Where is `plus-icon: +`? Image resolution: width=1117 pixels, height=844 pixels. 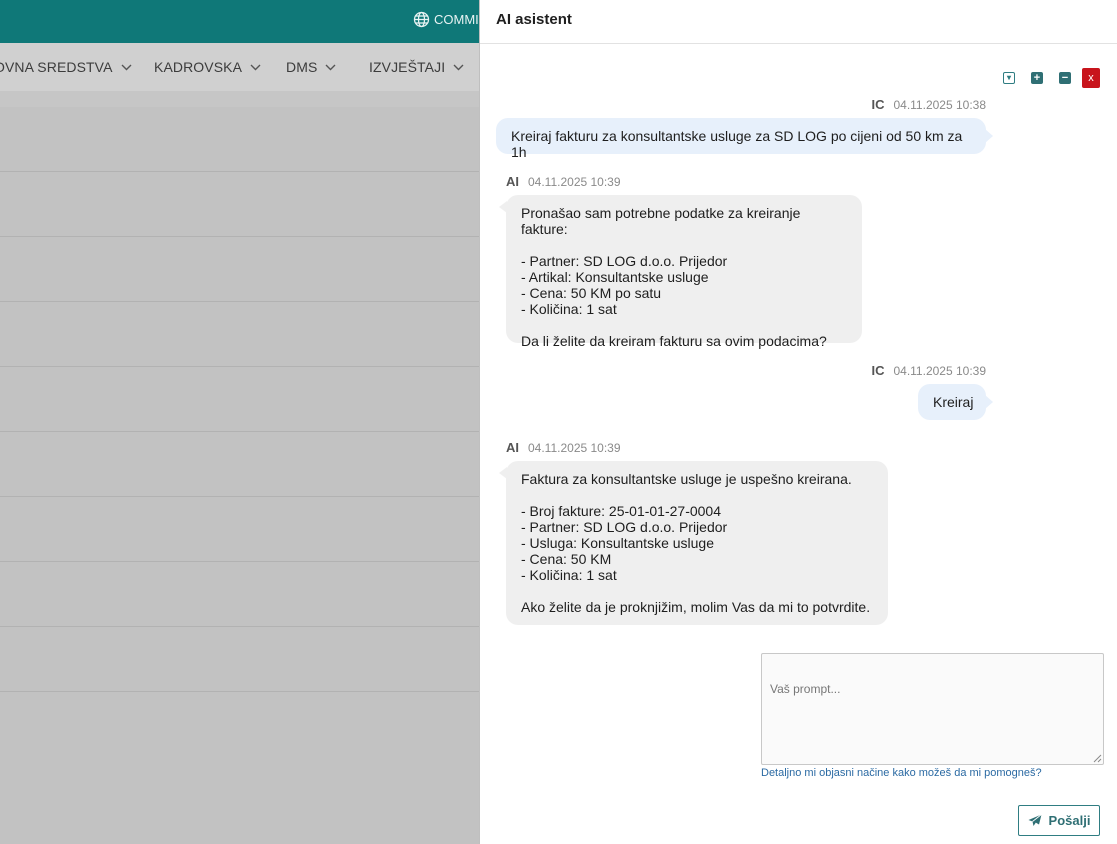 plus-icon: + is located at coordinates (1037, 78).